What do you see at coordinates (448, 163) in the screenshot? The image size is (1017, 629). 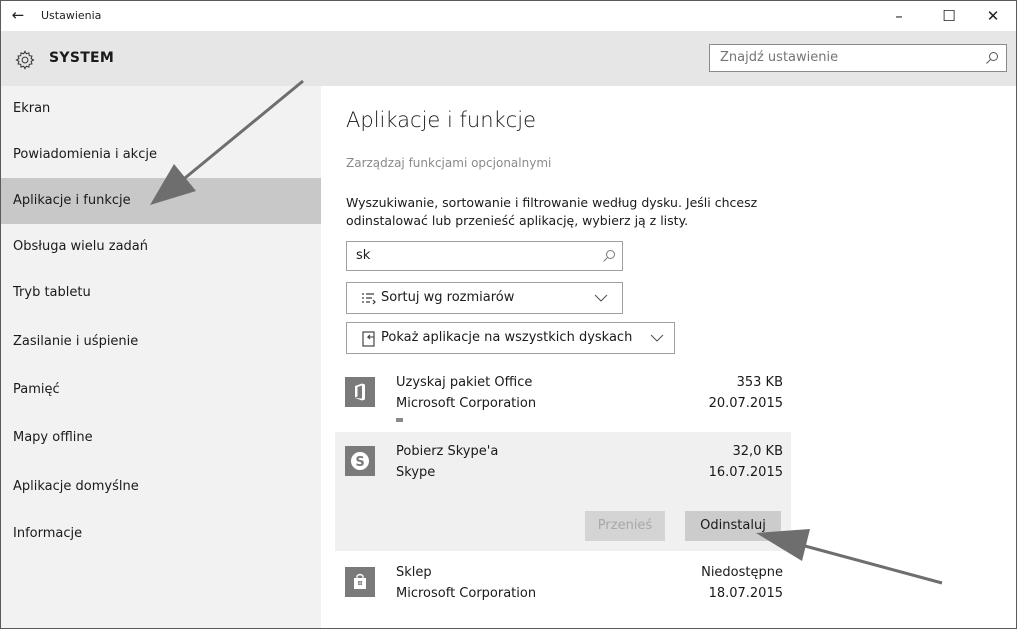 I see `manage-optional-features-link: Zarządzaj funkcjami opcjonalnymi` at bounding box center [448, 163].